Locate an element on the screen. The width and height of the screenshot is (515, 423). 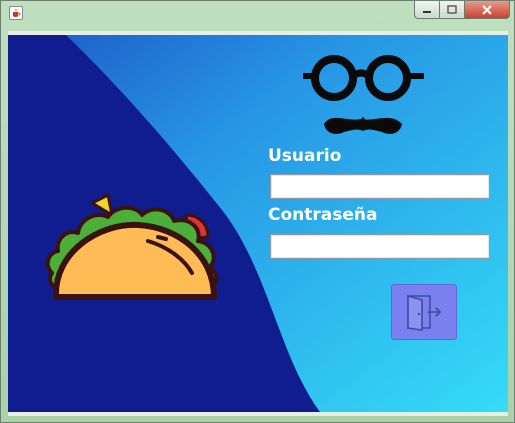
minimize-button is located at coordinates (427, 10).